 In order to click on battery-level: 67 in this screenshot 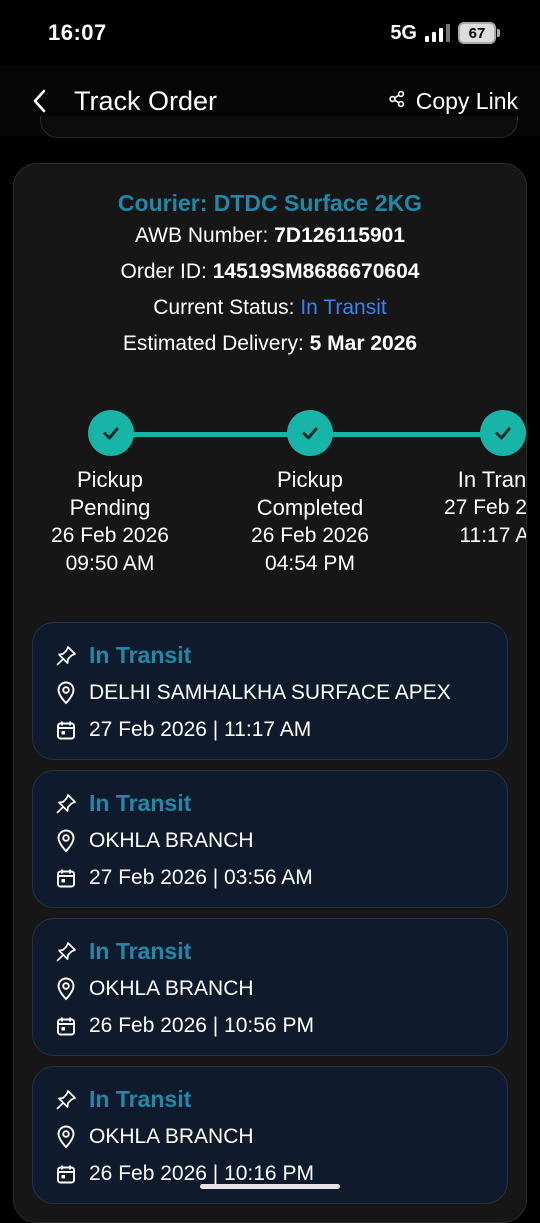, I will do `click(477, 33)`.